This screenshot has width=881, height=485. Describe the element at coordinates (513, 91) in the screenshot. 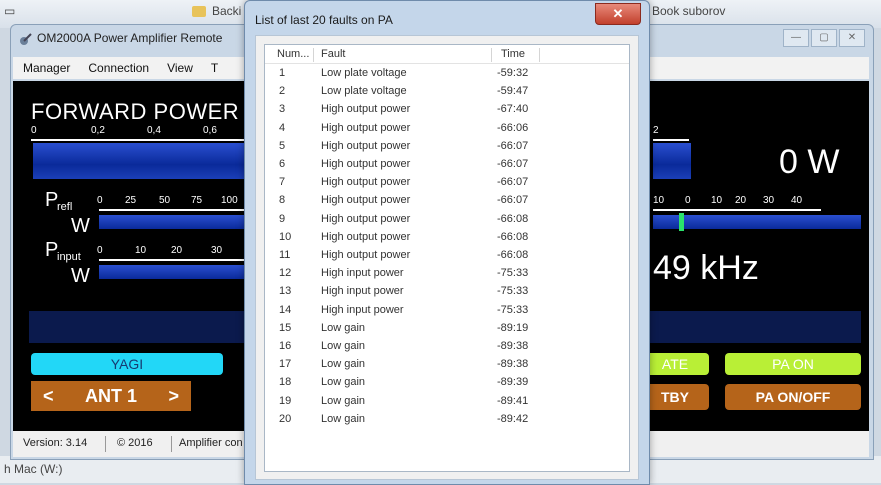

I see `fault-time: -59:47` at that location.